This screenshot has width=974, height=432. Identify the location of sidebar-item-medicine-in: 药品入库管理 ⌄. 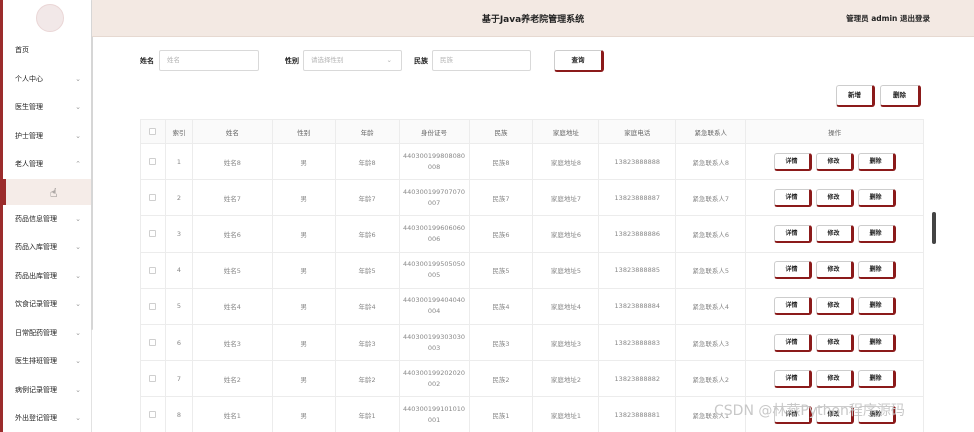
(47, 247).